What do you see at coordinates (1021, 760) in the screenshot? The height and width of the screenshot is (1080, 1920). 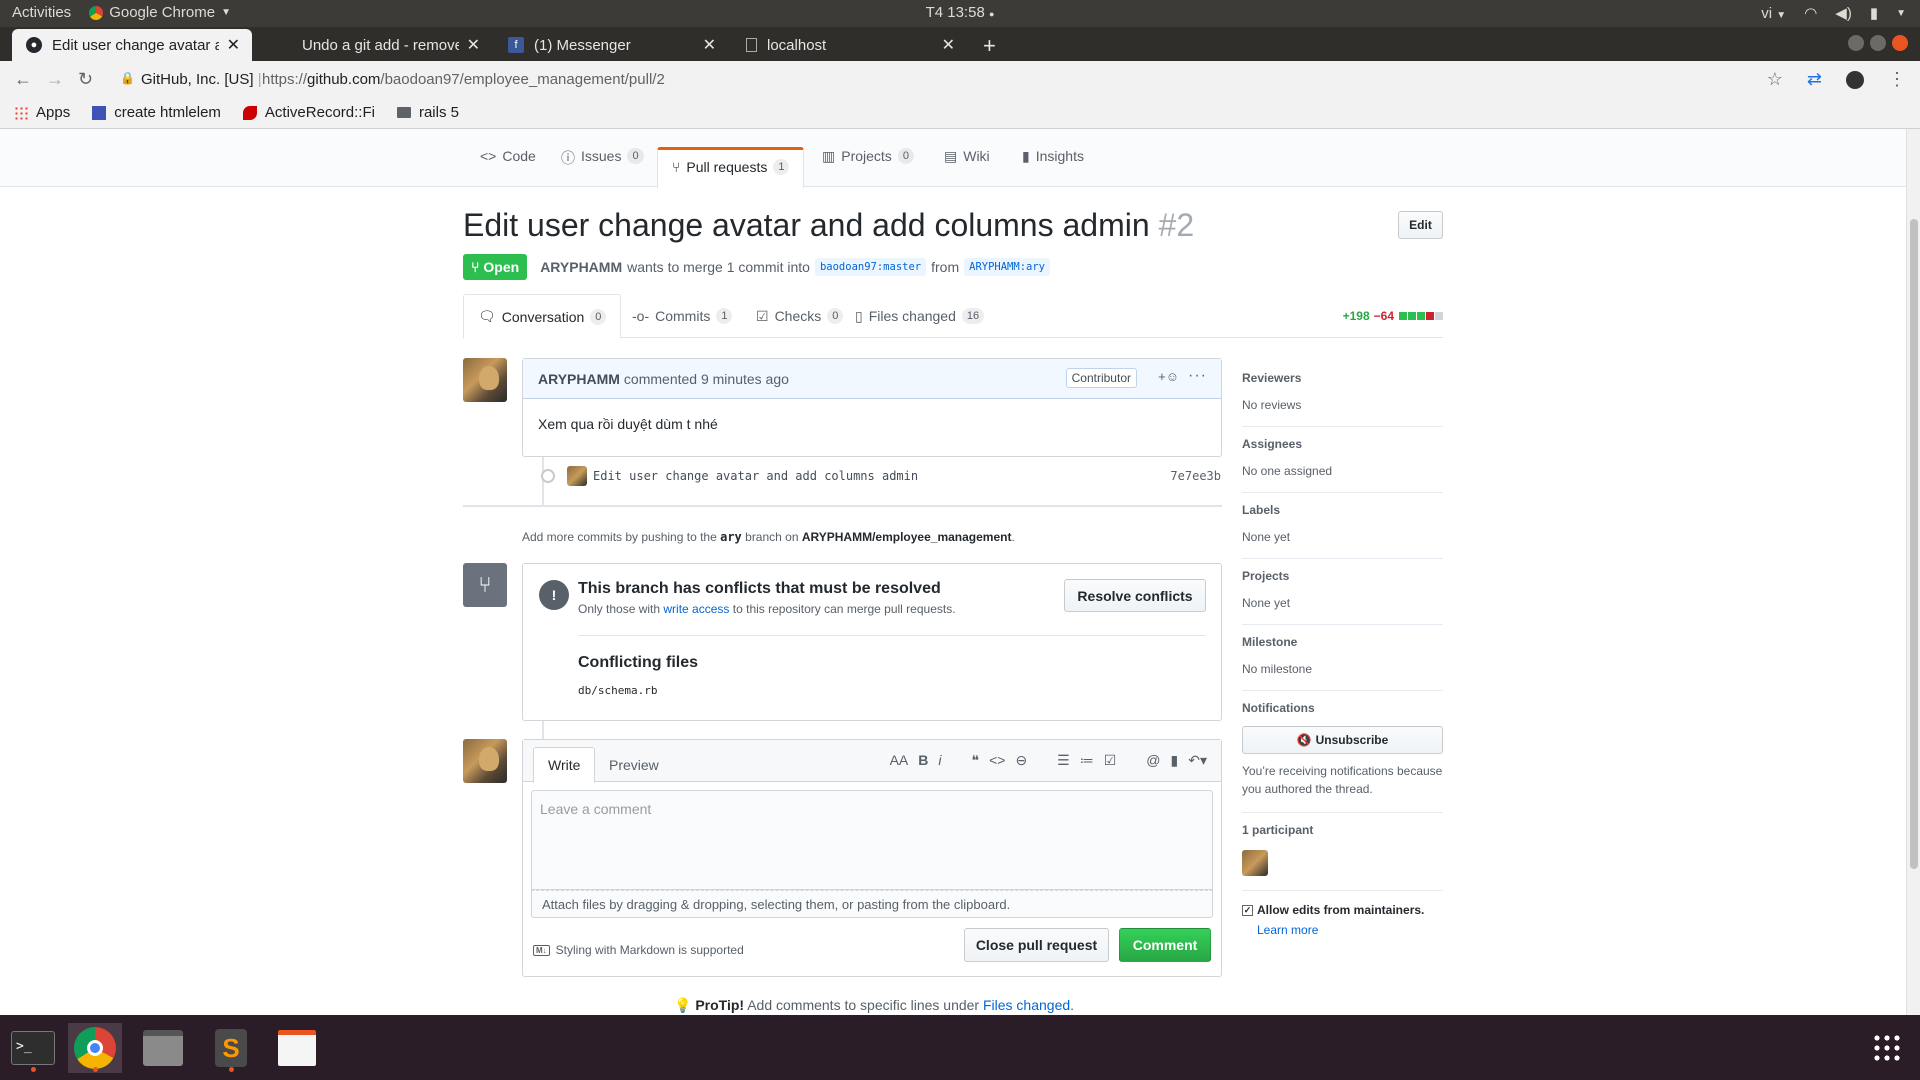 I see `link-icon: ⊖` at bounding box center [1021, 760].